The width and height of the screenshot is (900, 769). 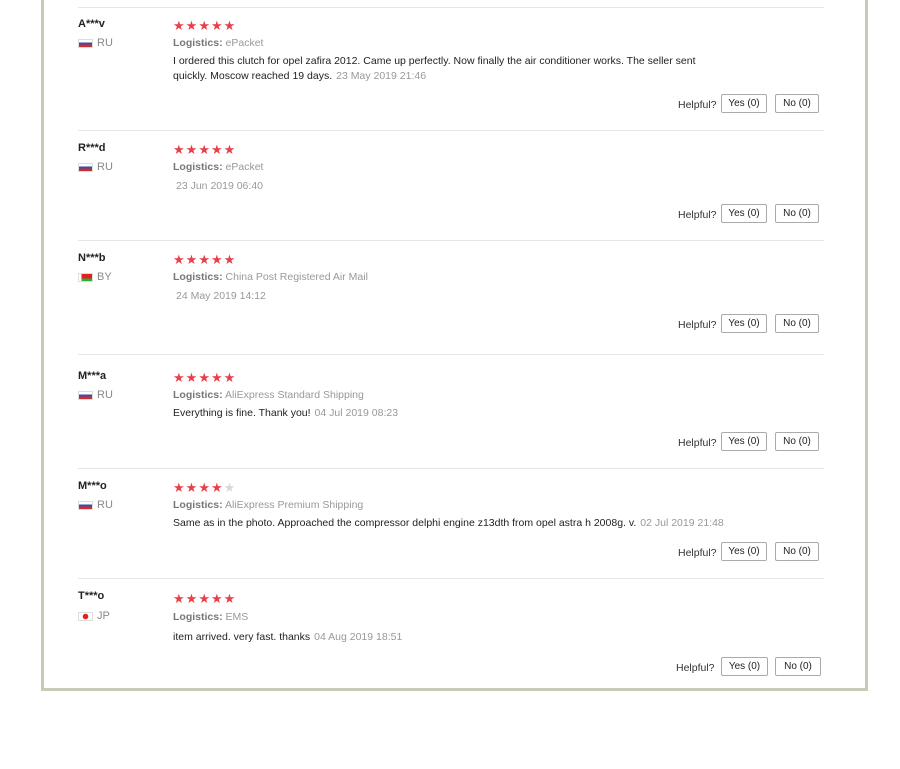 What do you see at coordinates (210, 617) in the screenshot?
I see `logistics-info: Logistics: EMS` at bounding box center [210, 617].